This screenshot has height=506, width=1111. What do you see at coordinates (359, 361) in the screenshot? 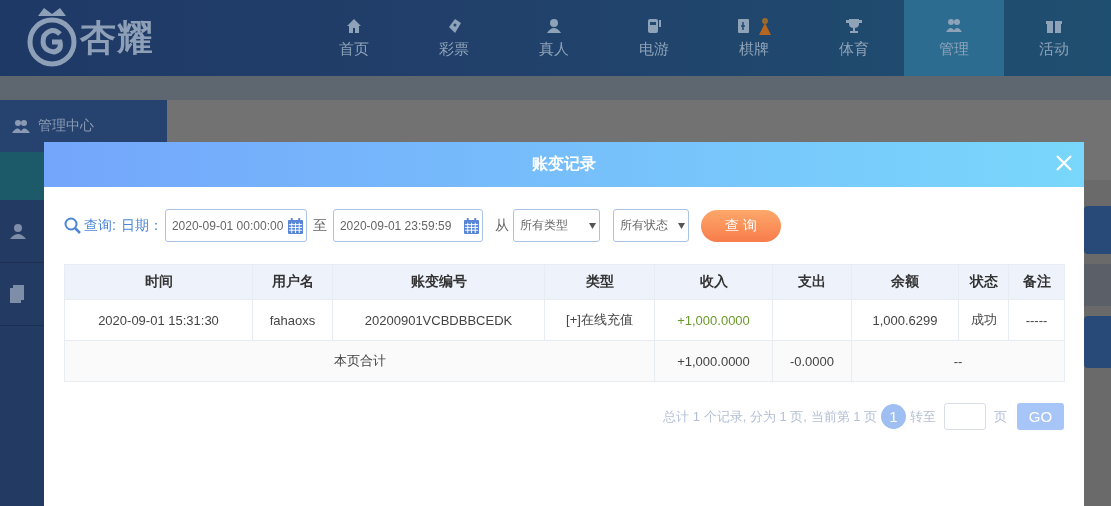
I see `total-label: 本页合计` at bounding box center [359, 361].